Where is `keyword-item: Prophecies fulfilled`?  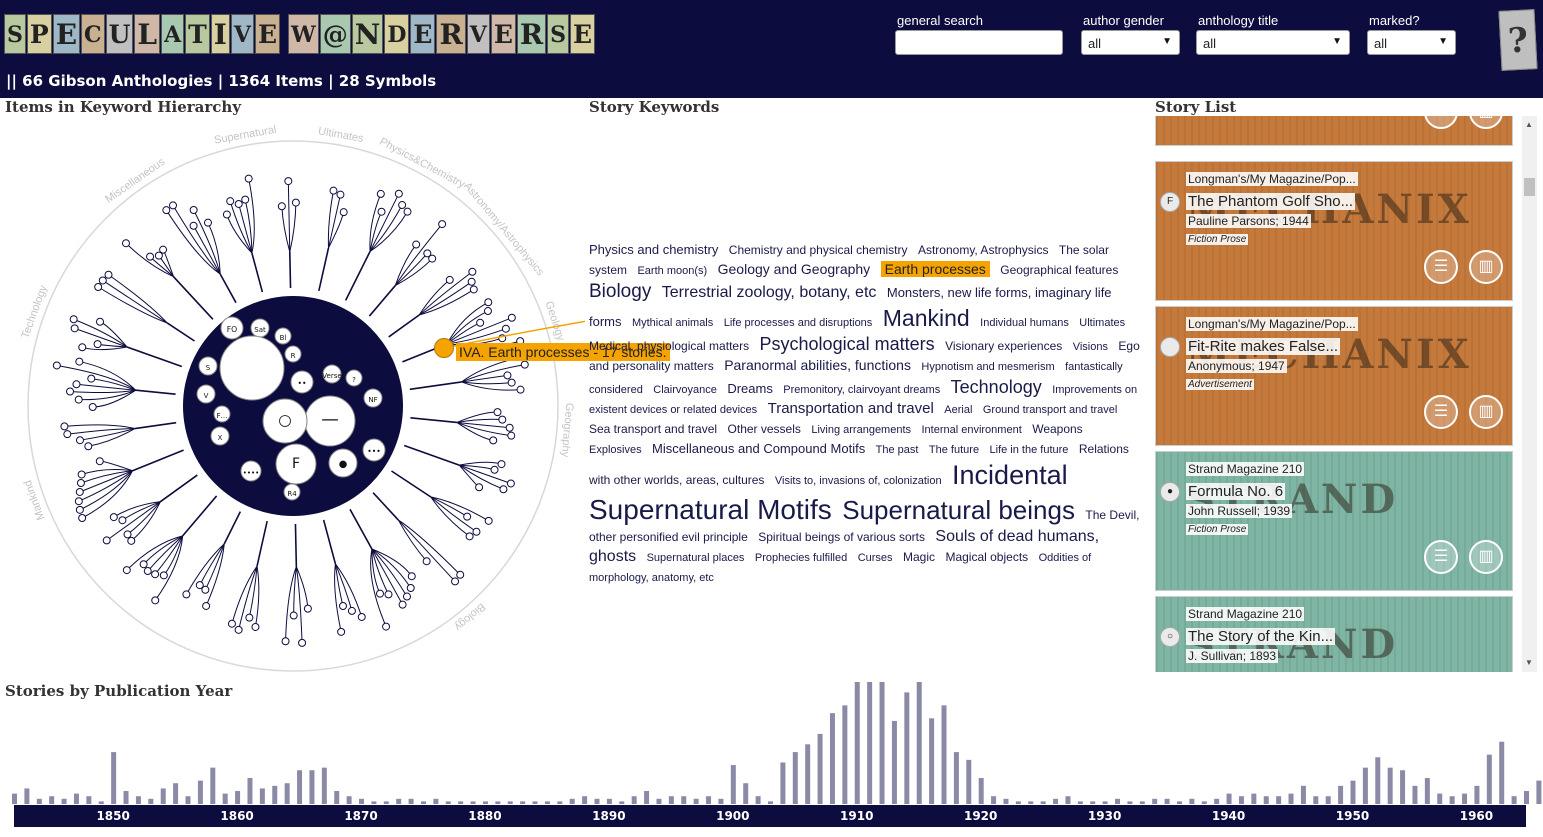
keyword-item: Prophecies fulfilled is located at coordinates (801, 558).